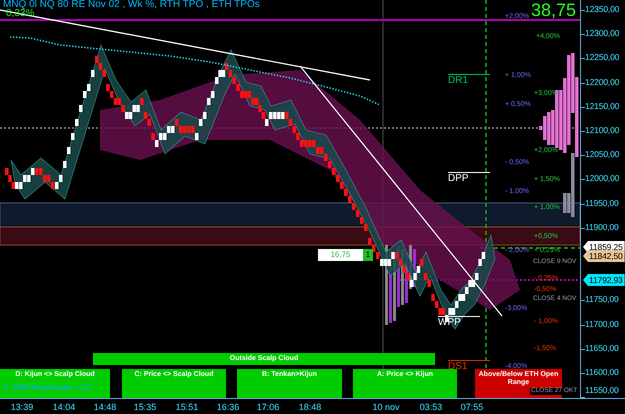 Image resolution: width=625 pixels, height=414 pixels. I want to click on price-tick-label: 12050,00, so click(602, 154).